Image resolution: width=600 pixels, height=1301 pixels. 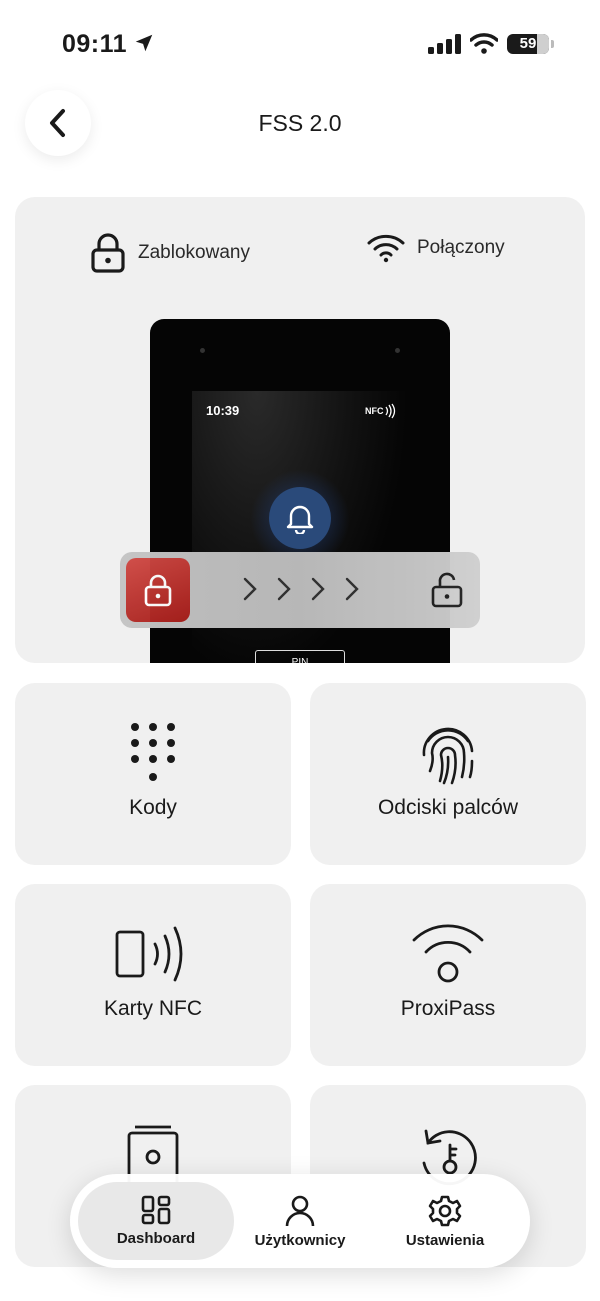 I want to click on nav-settings-label: Ustawienia, so click(x=445, y=1240).